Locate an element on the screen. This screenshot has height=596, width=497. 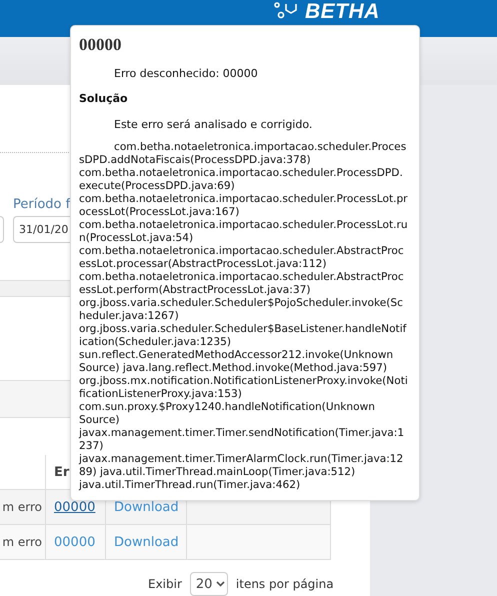
input-field is located at coordinates (2, 229).